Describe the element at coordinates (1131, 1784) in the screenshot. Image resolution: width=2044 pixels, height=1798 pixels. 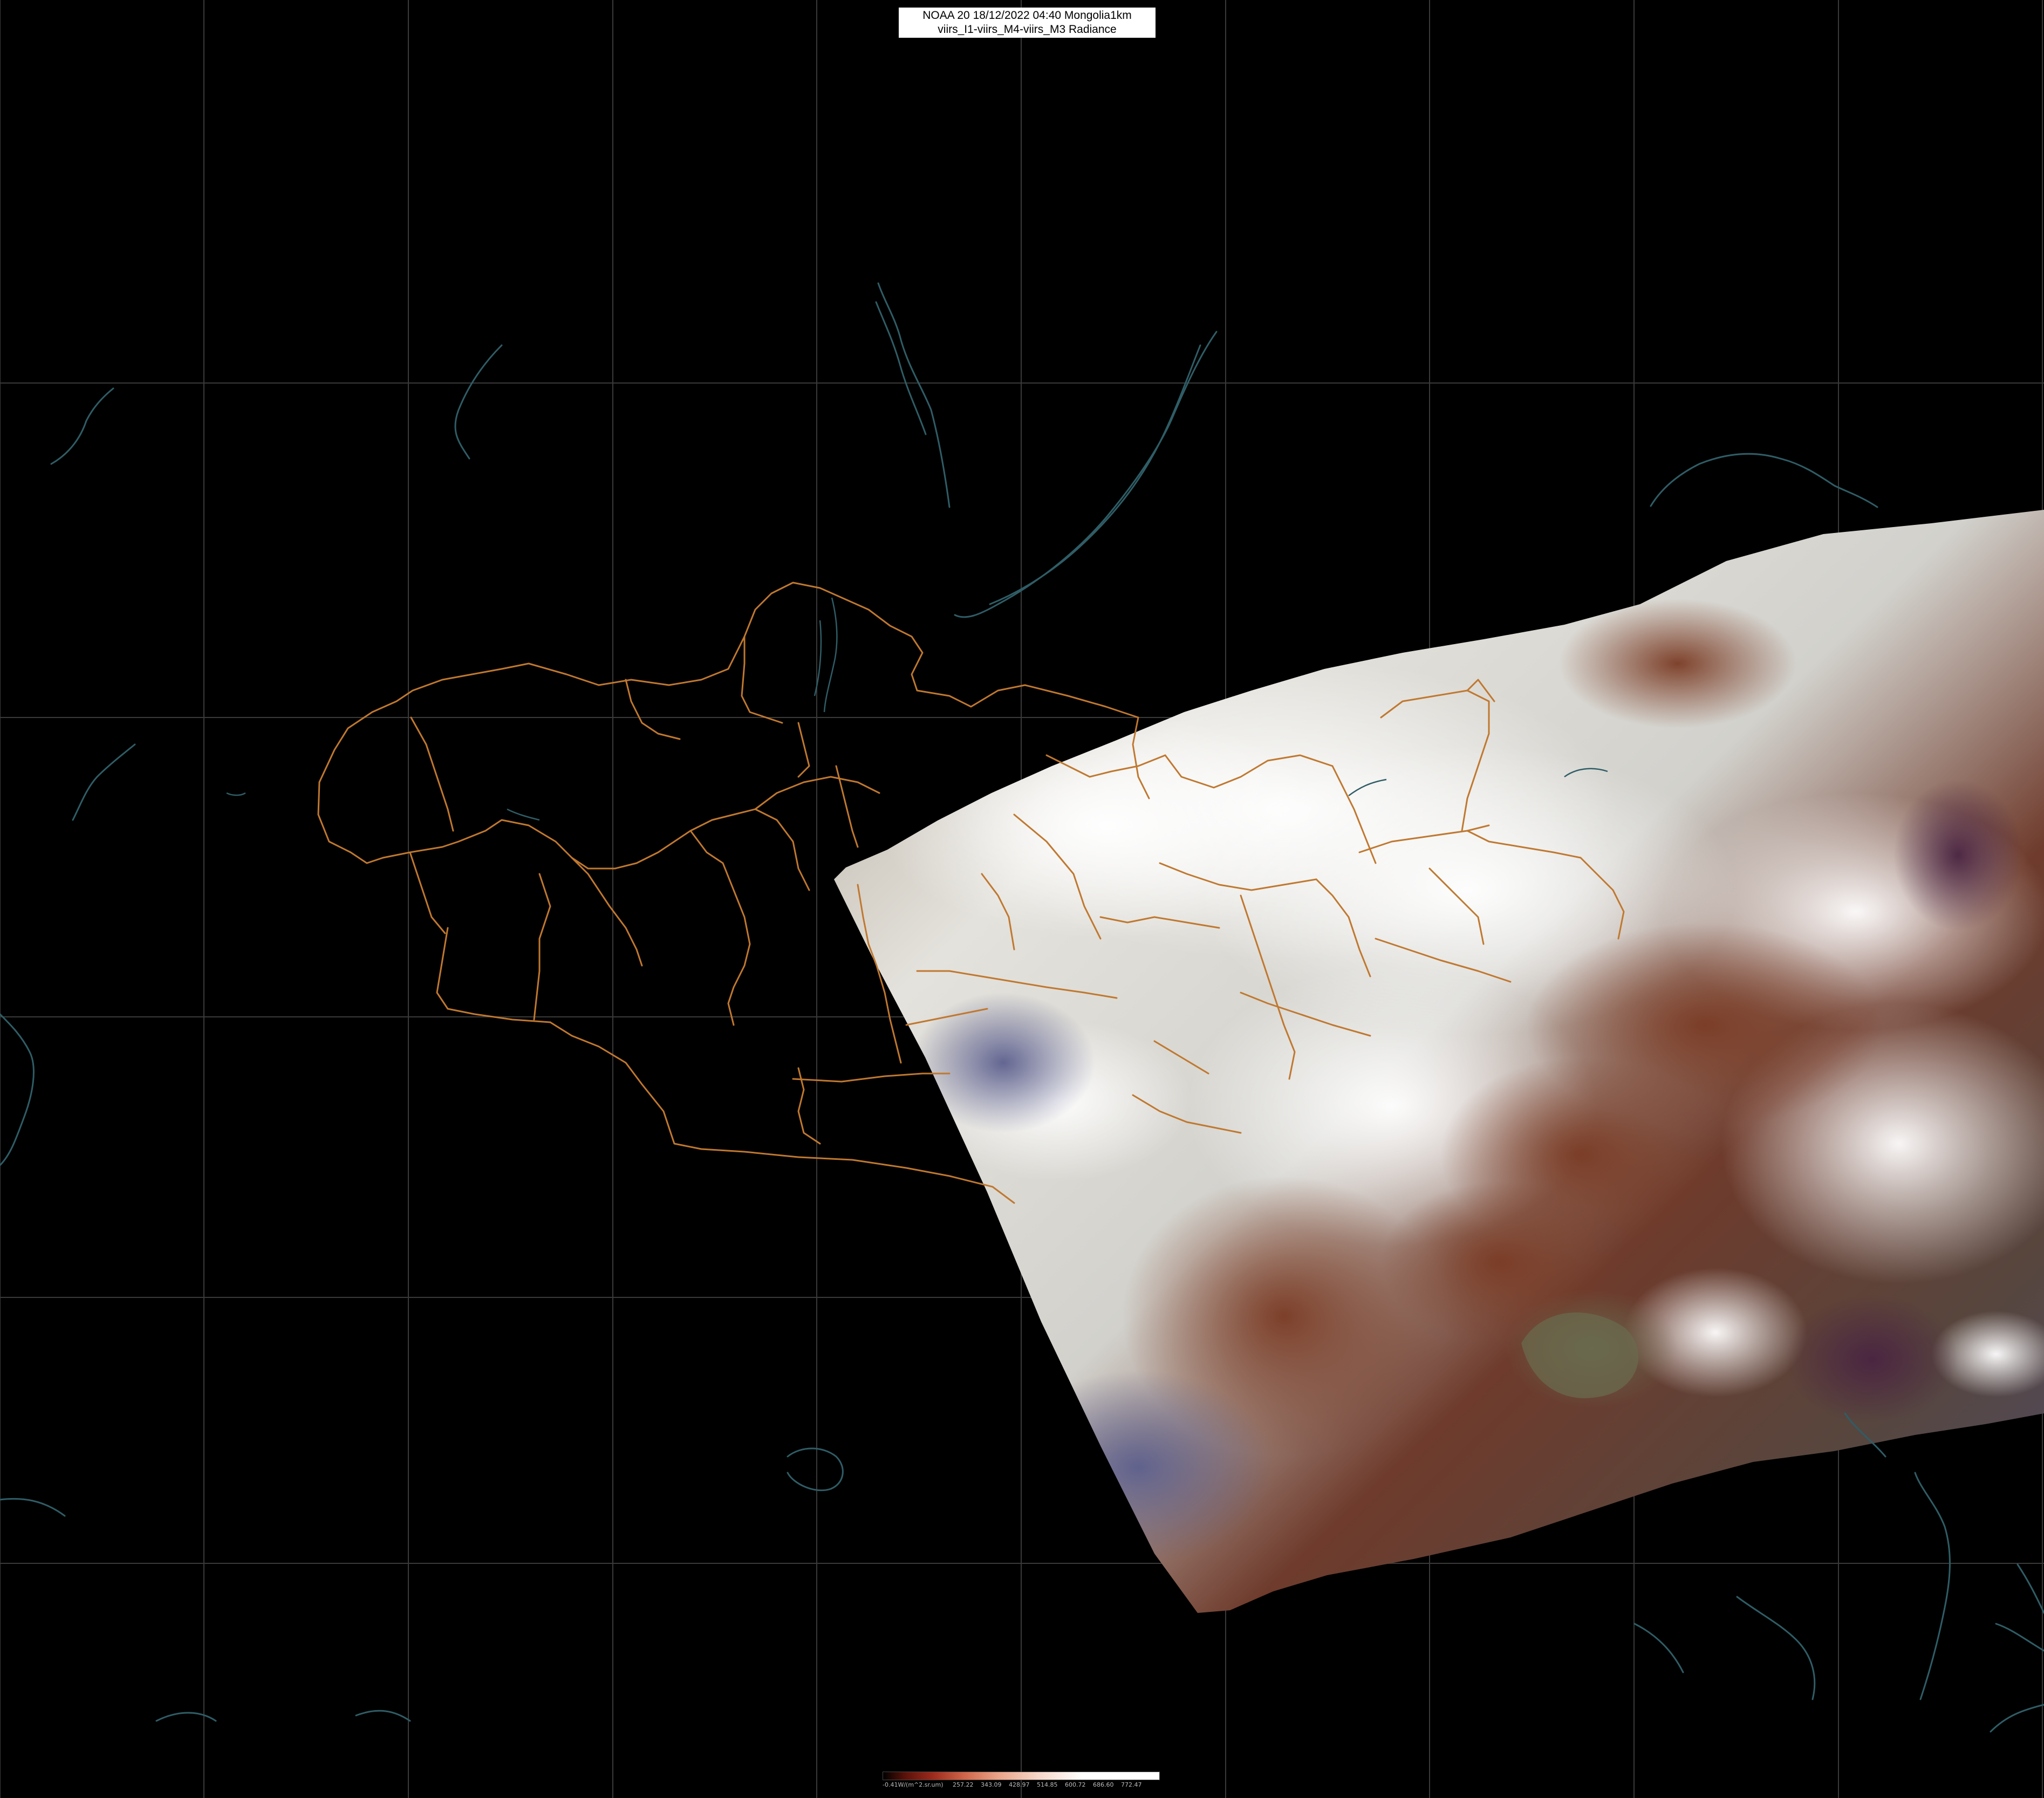
I see `legend-label: 772.47` at that location.